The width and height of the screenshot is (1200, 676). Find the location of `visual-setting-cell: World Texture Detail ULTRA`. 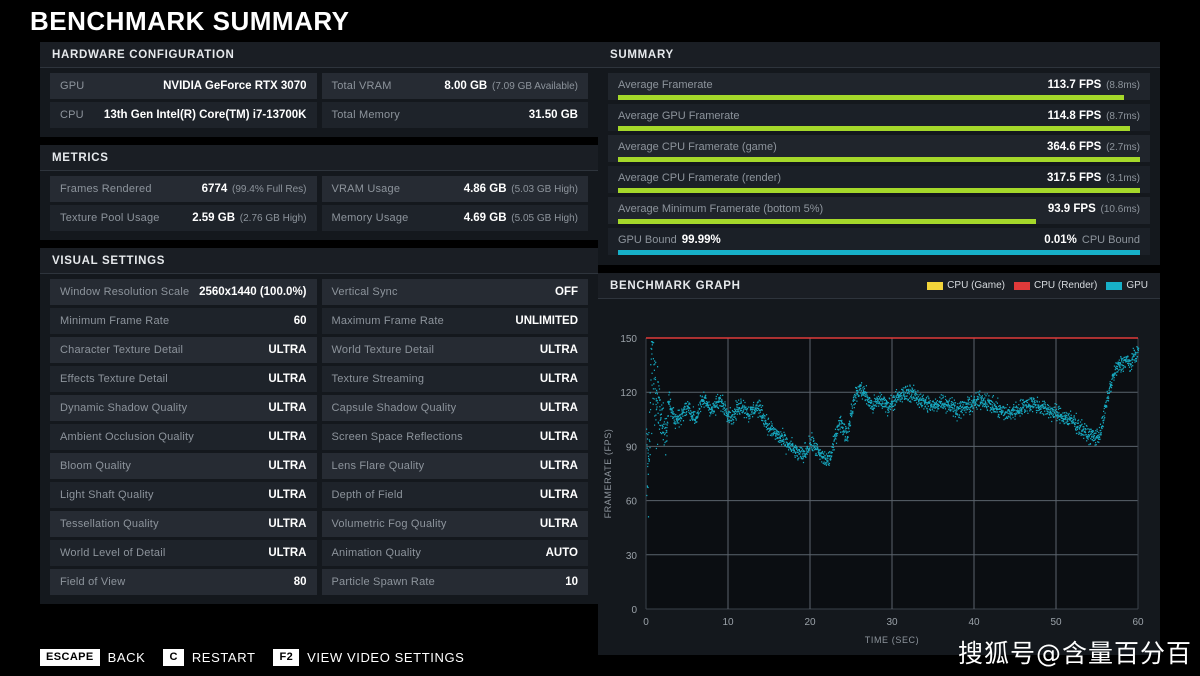

visual-setting-cell: World Texture Detail ULTRA is located at coordinates (454, 350).